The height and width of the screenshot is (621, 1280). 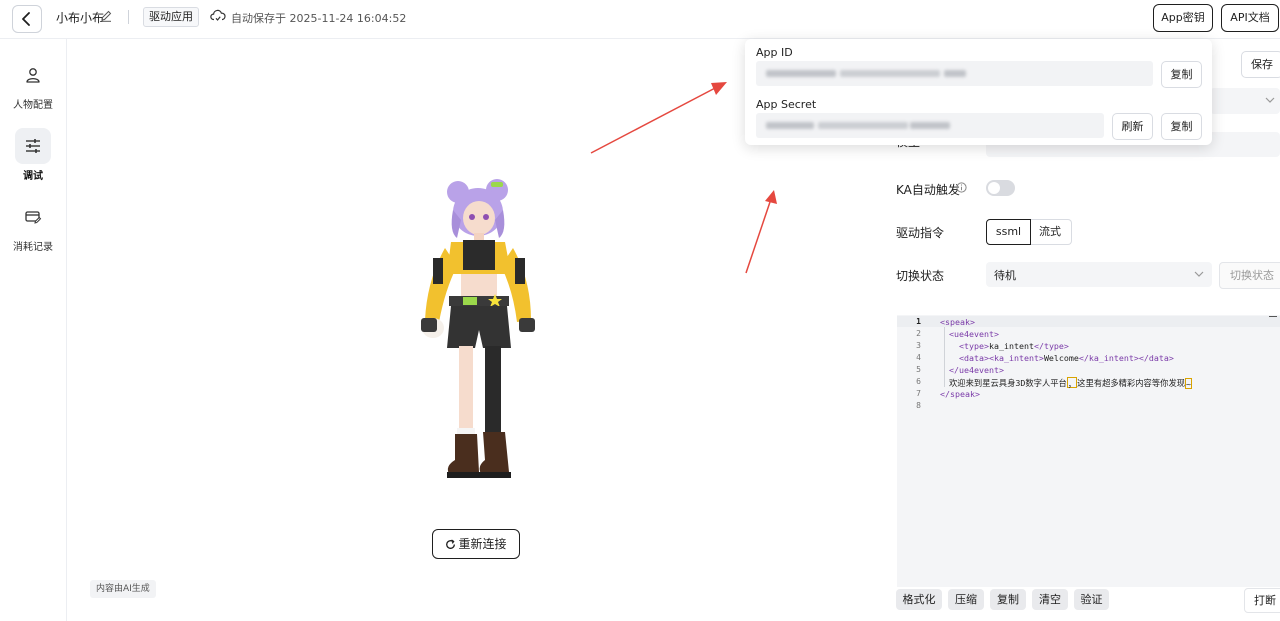 I want to click on compress-button: 压缩, so click(x=966, y=599).